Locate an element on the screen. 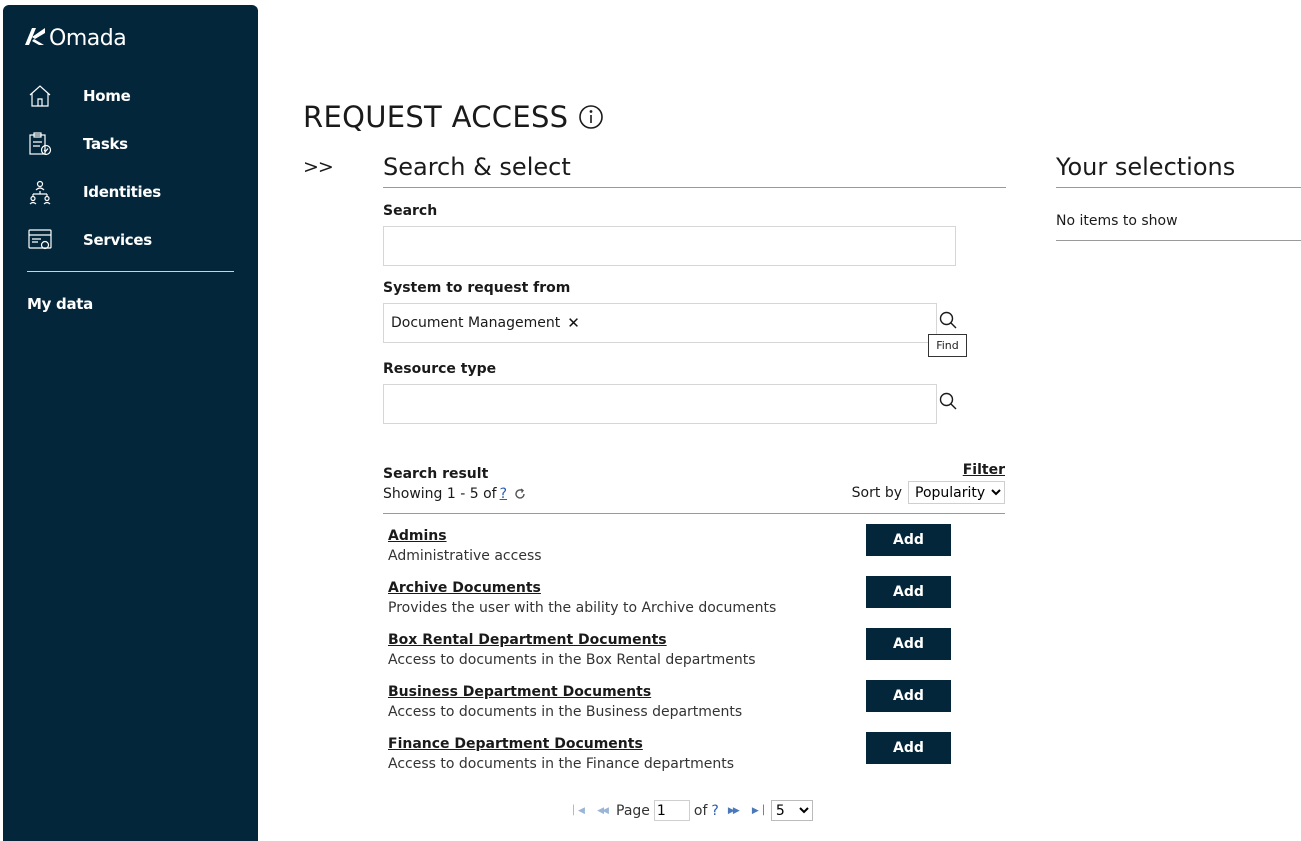 Image resolution: width=1301 pixels, height=841 pixels. result-count: Showing 1 - 5 of ? is located at coordinates (455, 494).